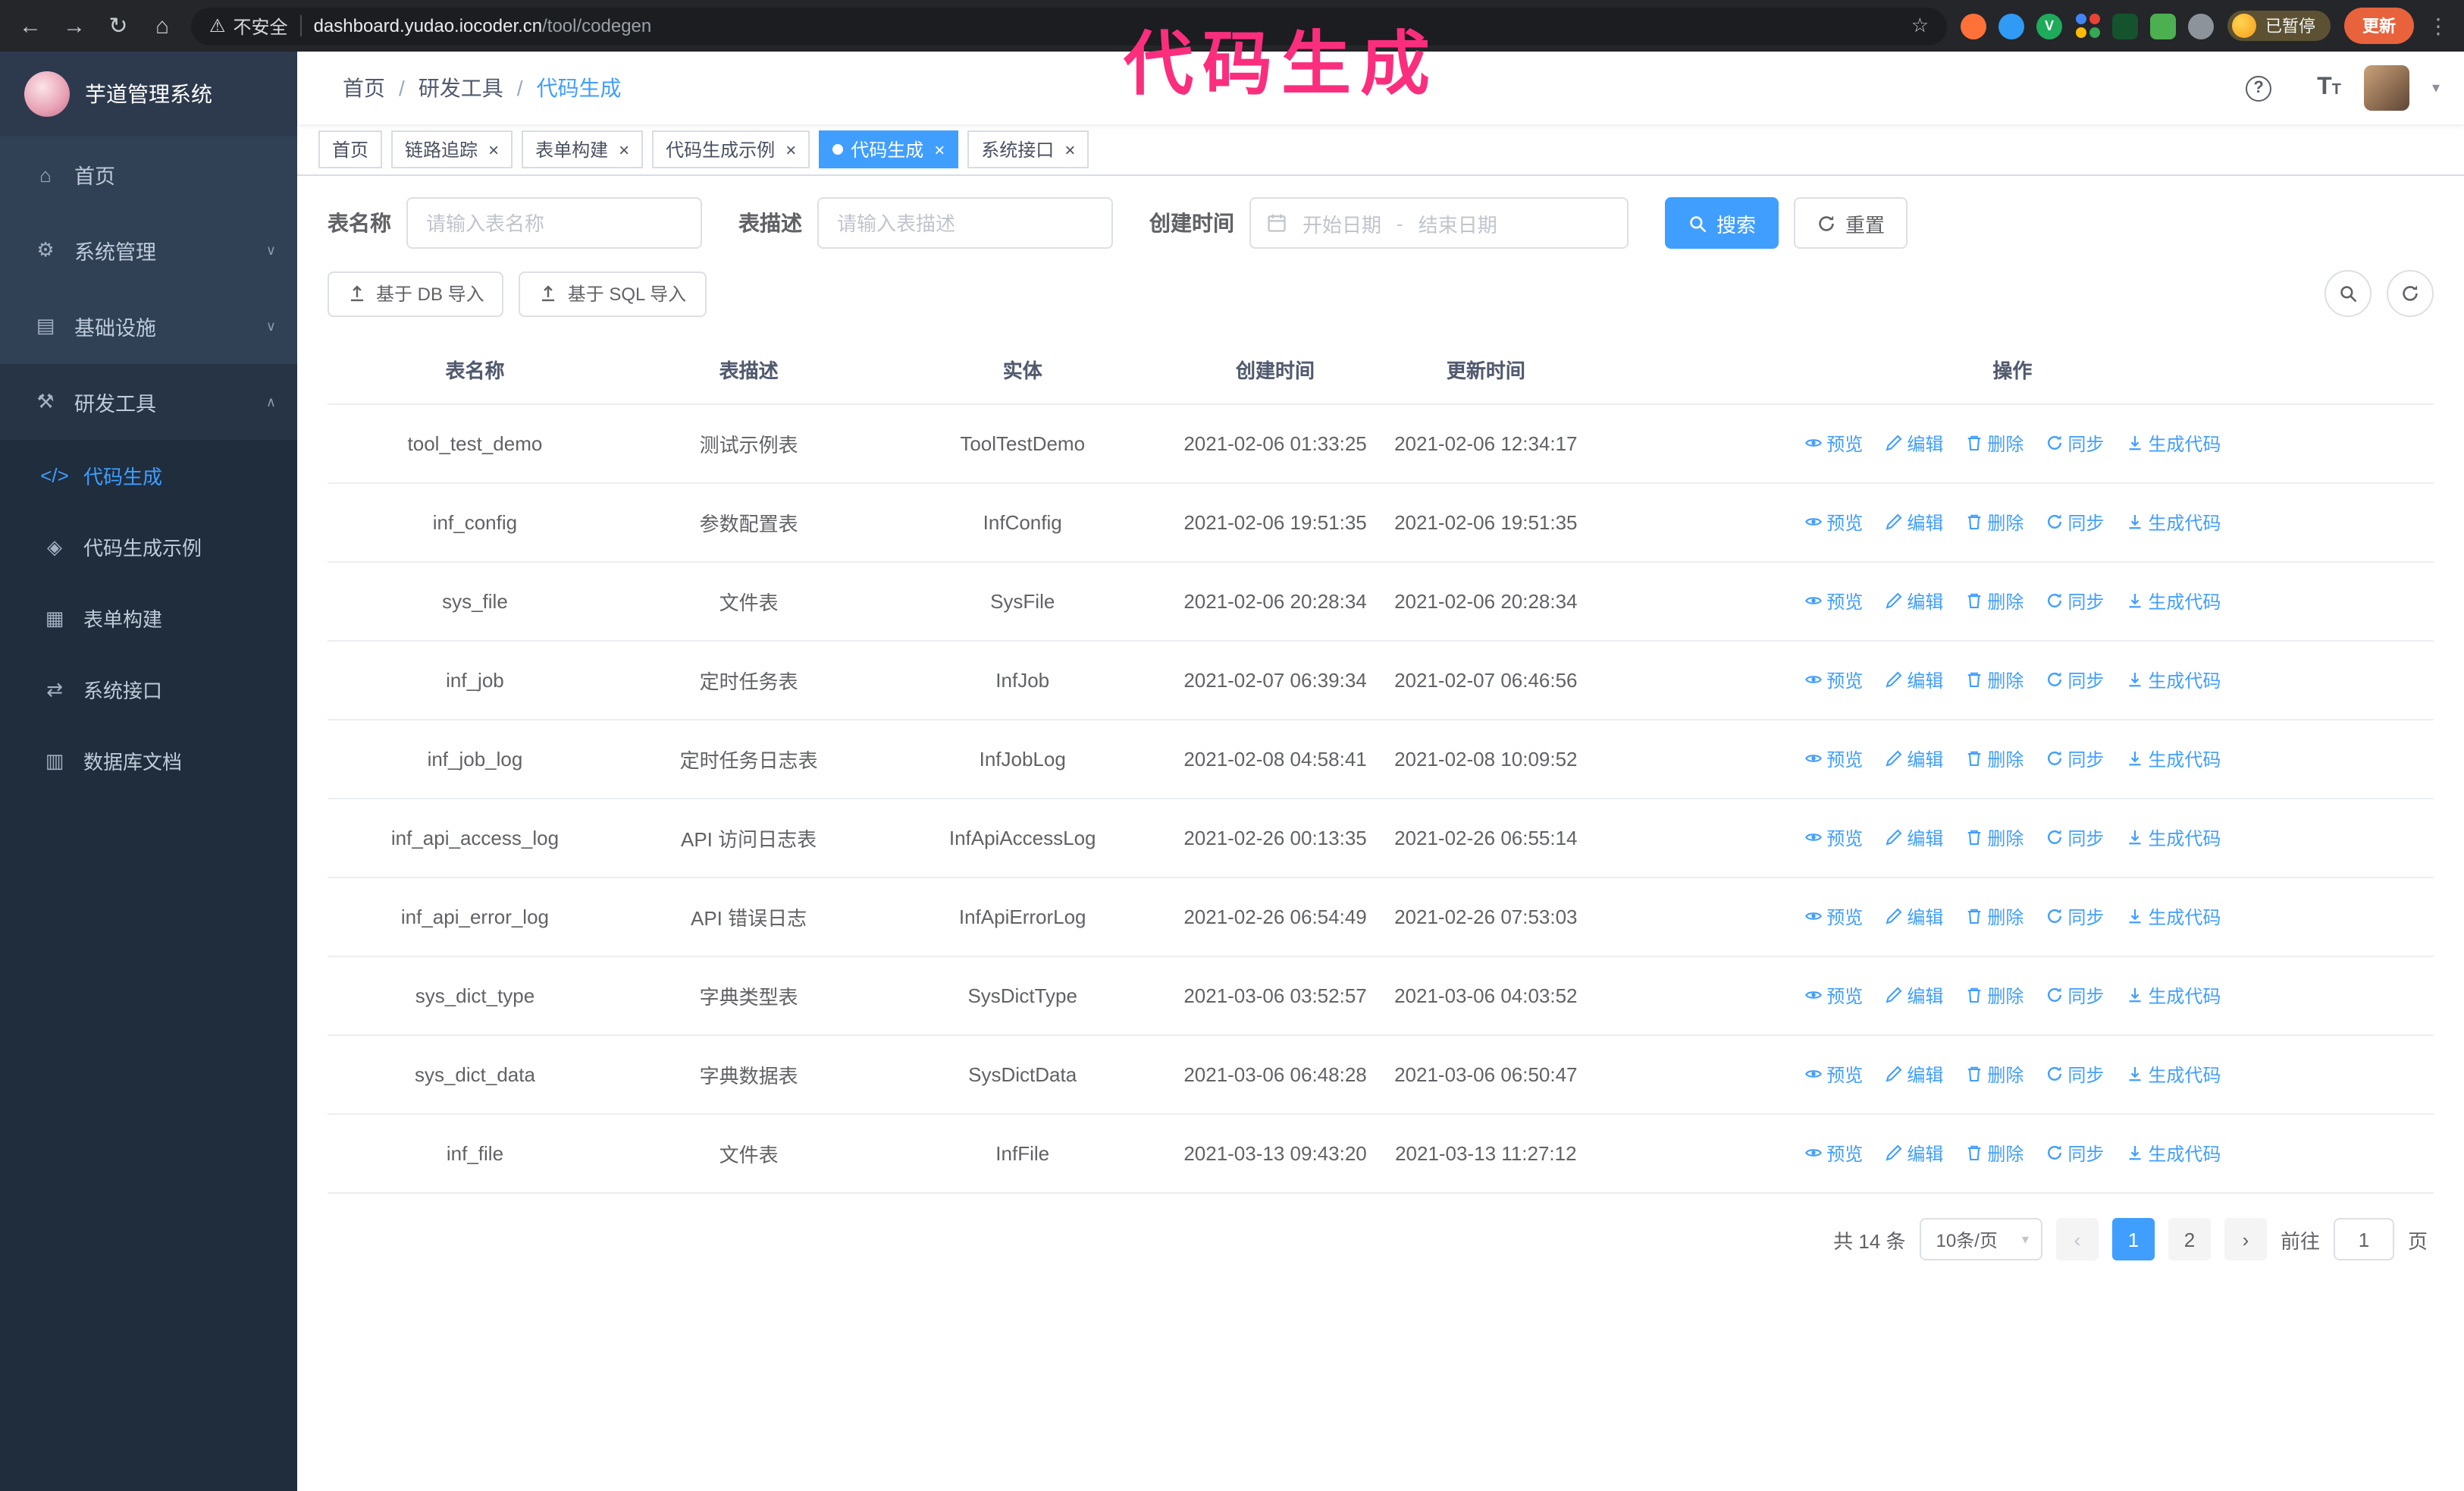 This screenshot has height=1491, width=2464. I want to click on tab-system-api: 系统接口 ×, so click(1028, 149).